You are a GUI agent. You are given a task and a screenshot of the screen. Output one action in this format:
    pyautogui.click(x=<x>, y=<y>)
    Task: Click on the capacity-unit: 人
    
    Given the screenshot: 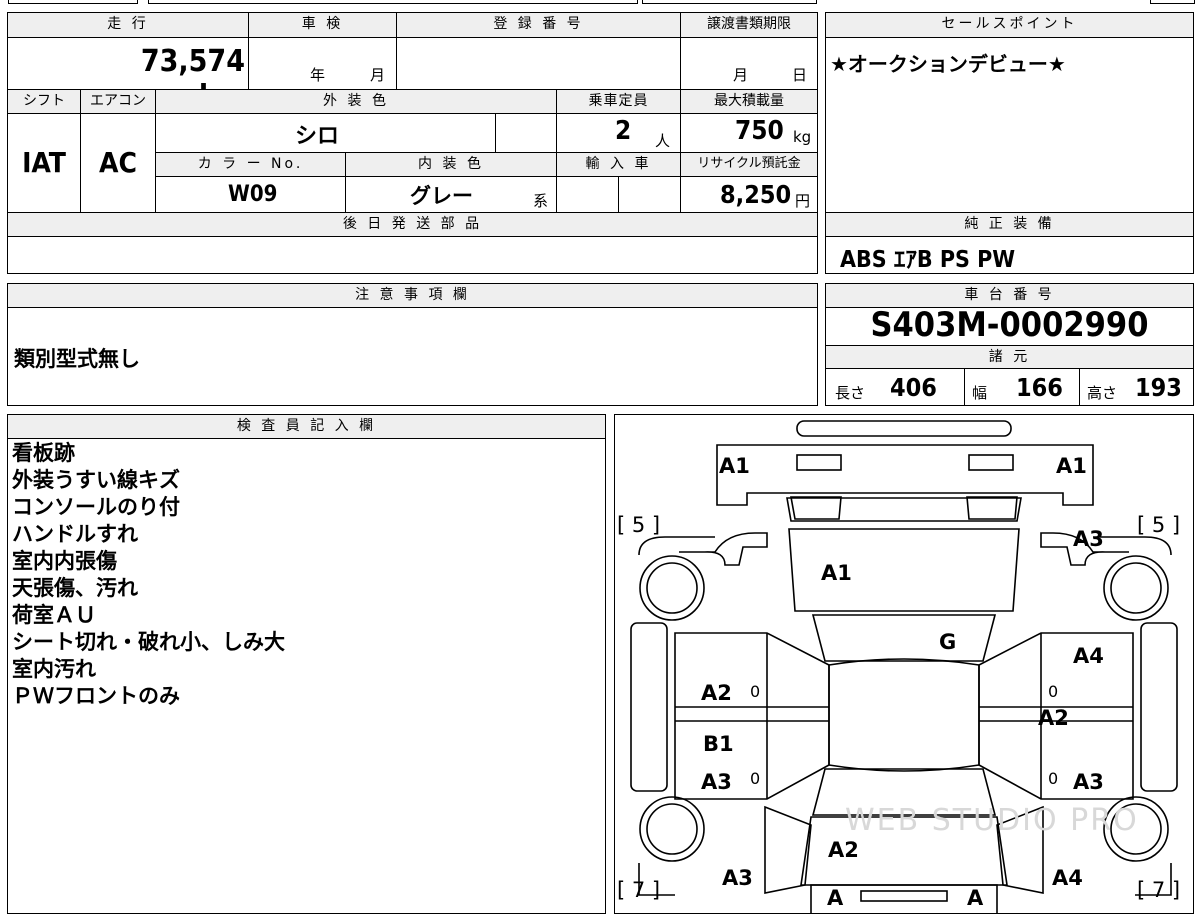 What is the action you would take?
    pyautogui.click(x=663, y=141)
    